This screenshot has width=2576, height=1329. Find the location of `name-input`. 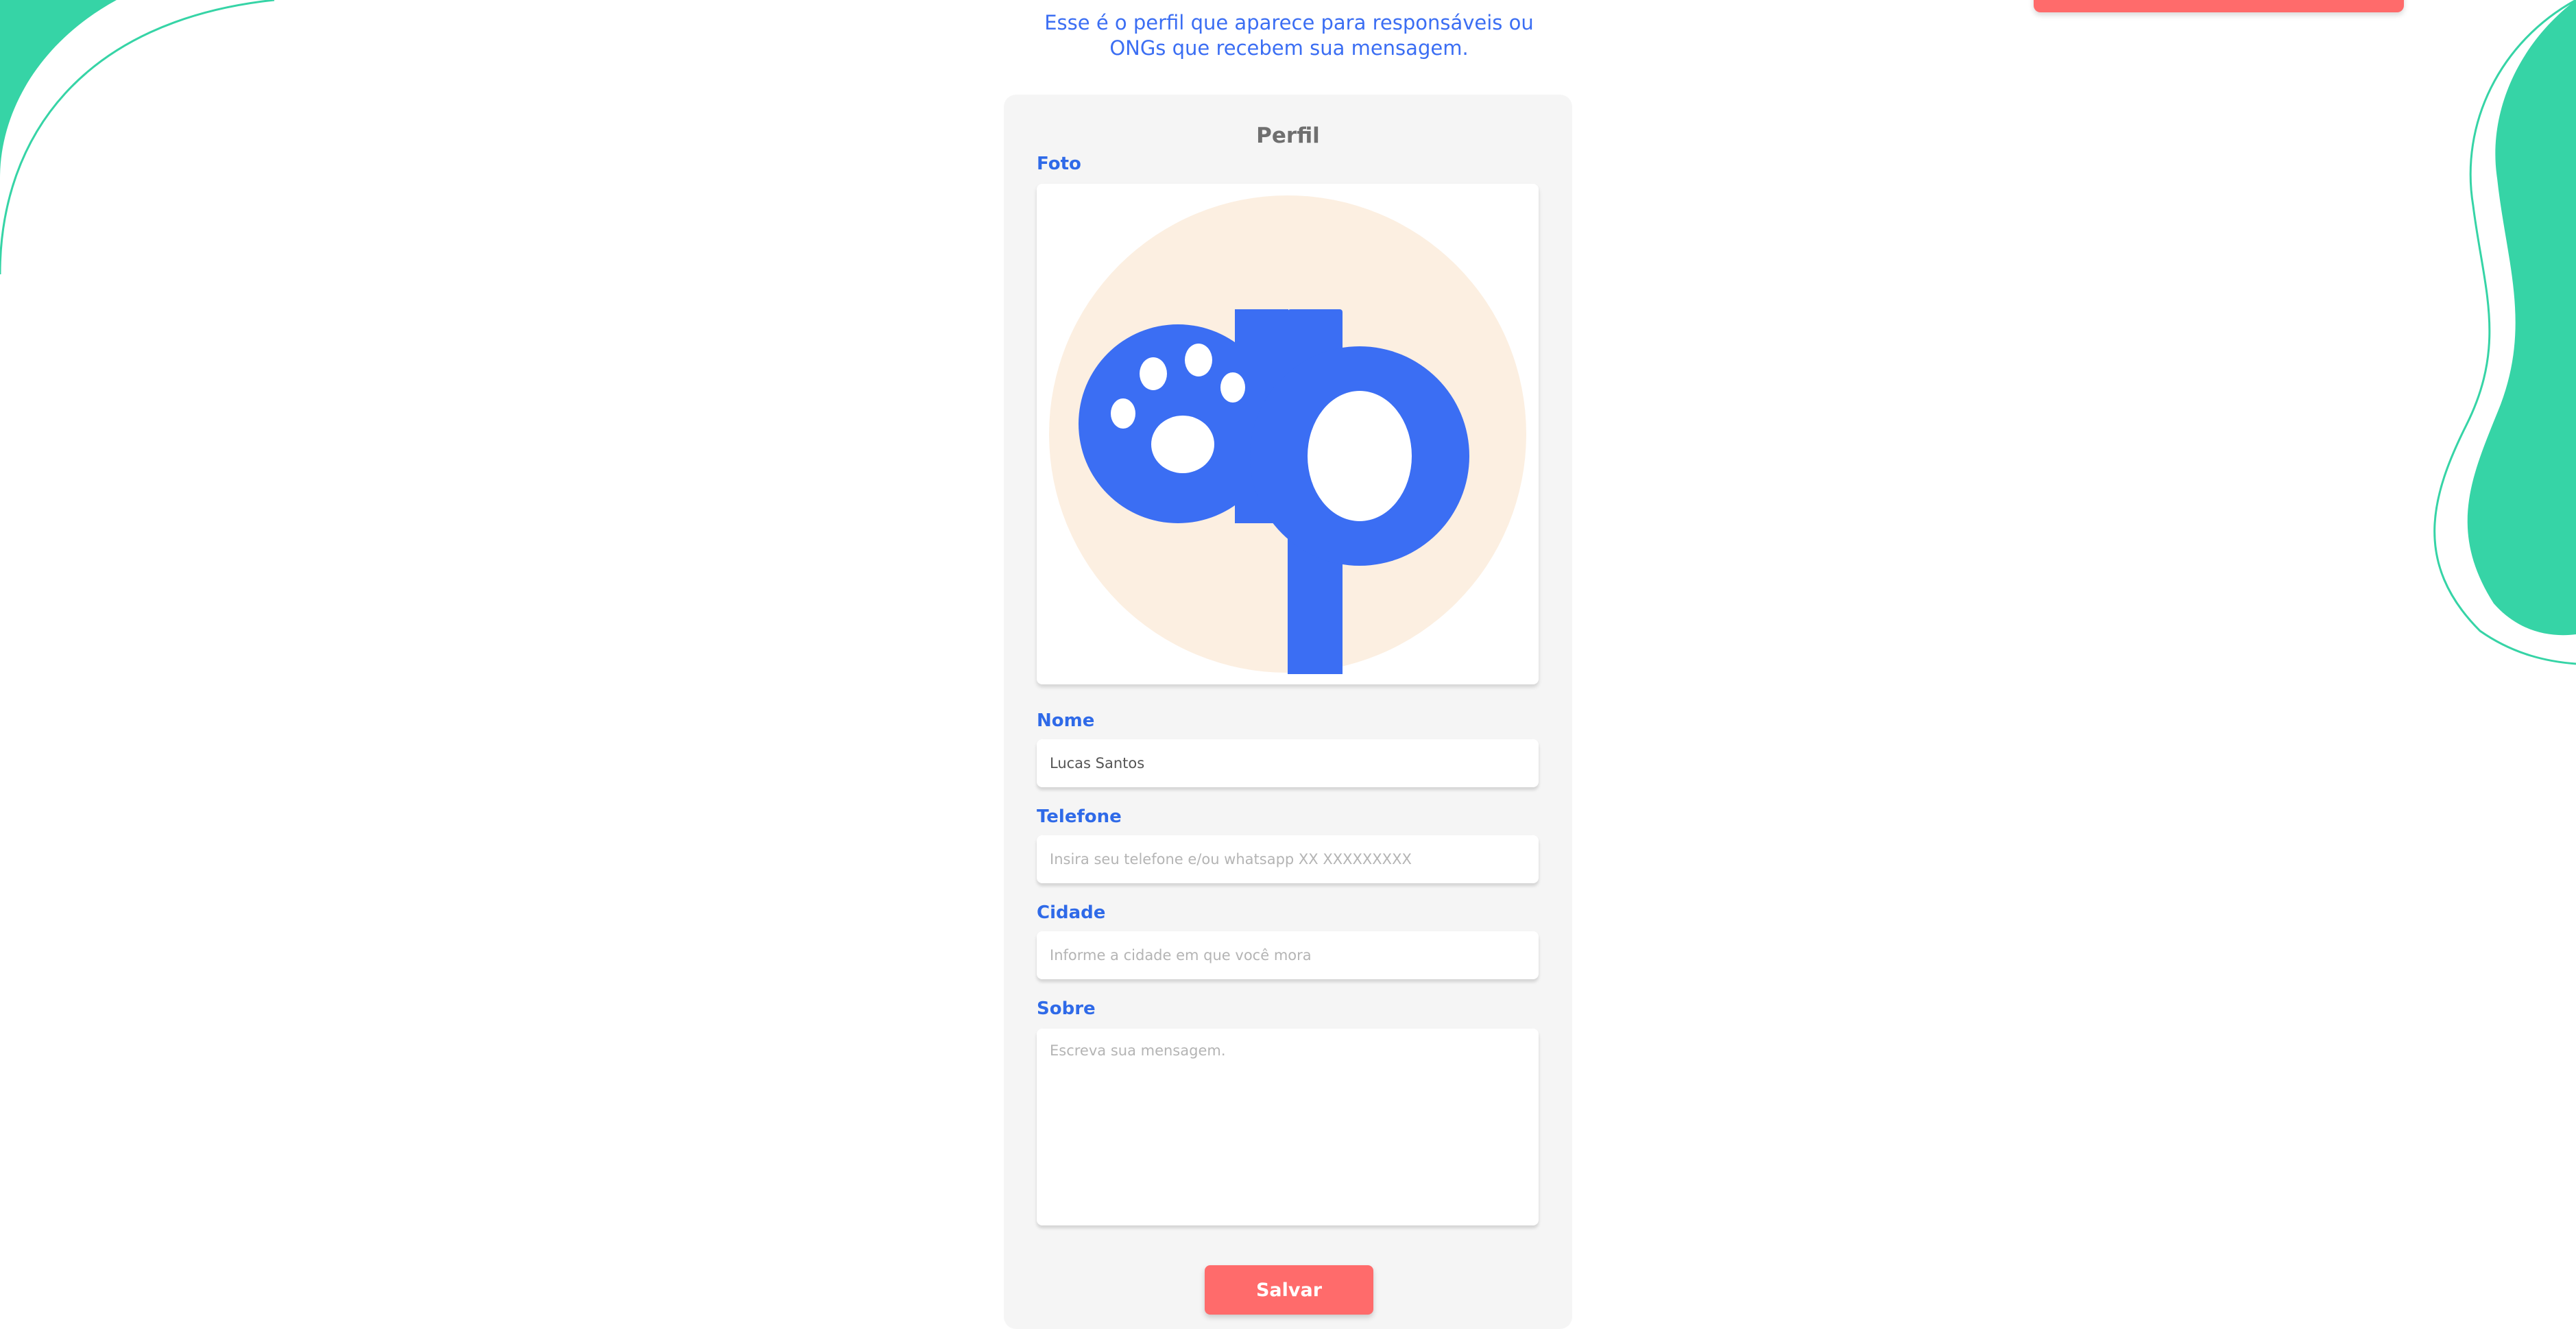

name-input is located at coordinates (1288, 763).